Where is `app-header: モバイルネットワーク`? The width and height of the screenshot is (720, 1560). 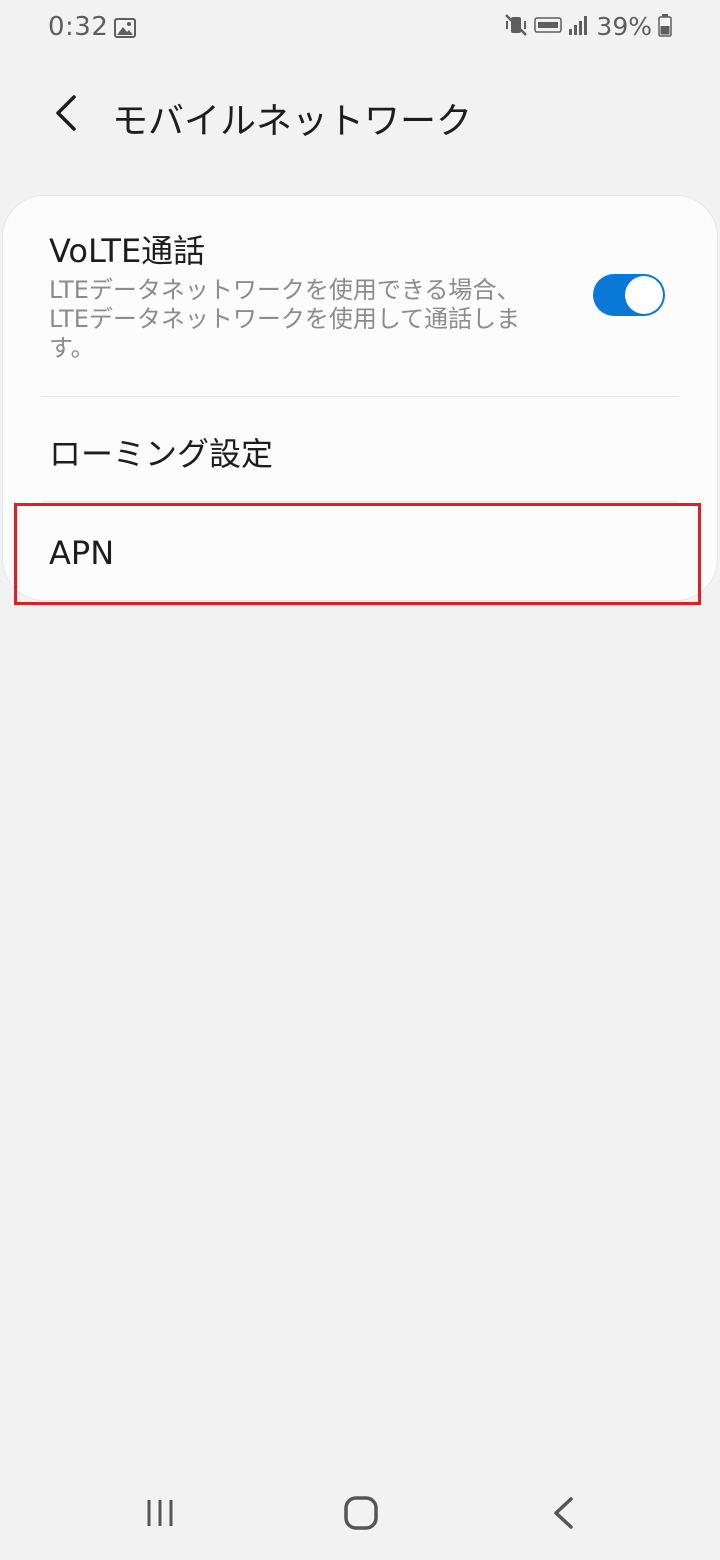 app-header: モバイルネットワーク is located at coordinates (360, 115).